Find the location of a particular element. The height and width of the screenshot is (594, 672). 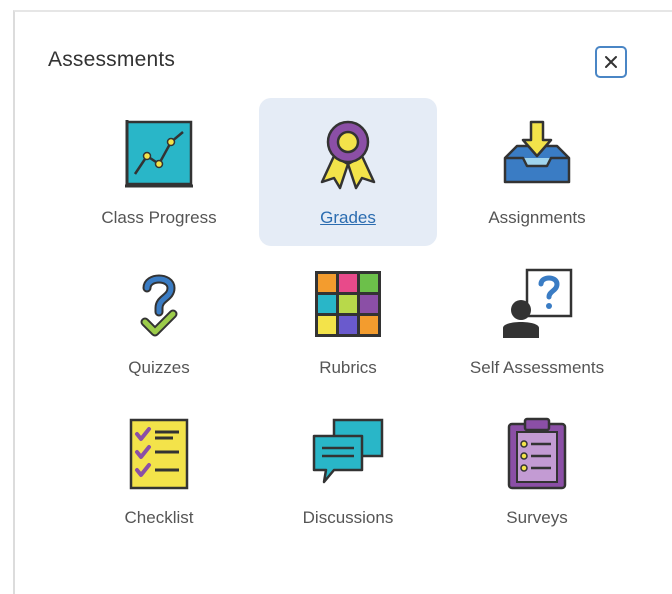

tool-assignments: Assignments is located at coordinates (537, 172).